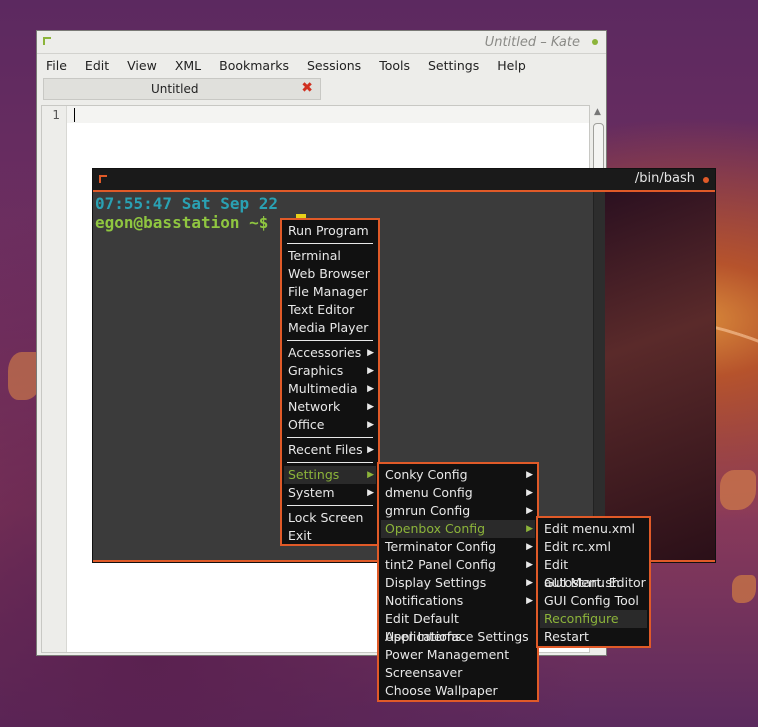 The width and height of the screenshot is (758, 727). I want to click on menu-item-settings: Settings ▶, so click(330, 475).